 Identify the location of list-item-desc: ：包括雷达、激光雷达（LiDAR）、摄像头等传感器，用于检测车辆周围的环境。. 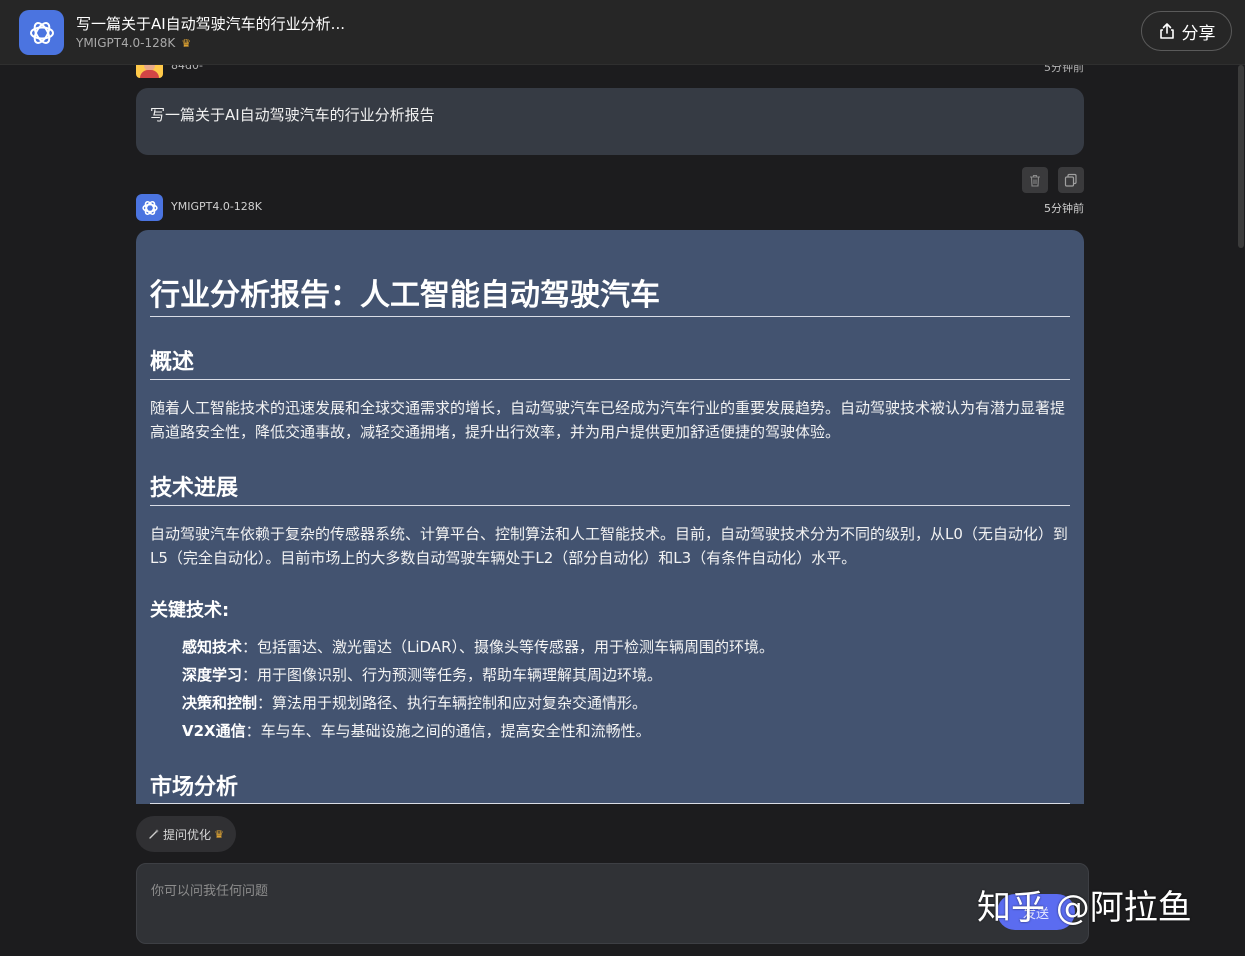
(508, 647).